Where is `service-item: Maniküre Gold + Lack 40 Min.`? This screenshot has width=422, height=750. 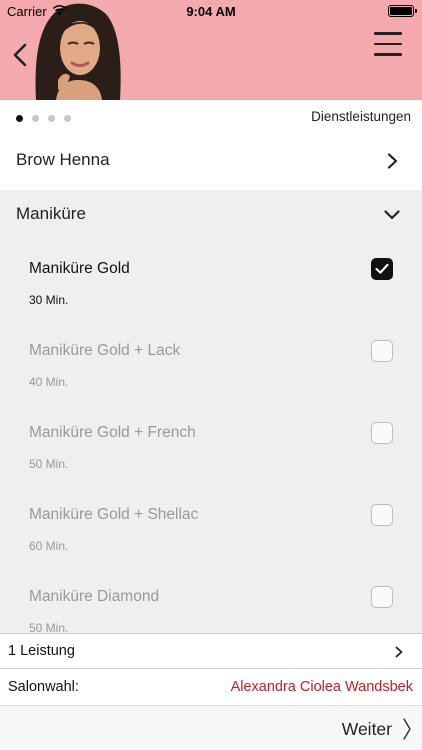
service-item: Maniküre Gold + Lack 40 Min. is located at coordinates (211, 363).